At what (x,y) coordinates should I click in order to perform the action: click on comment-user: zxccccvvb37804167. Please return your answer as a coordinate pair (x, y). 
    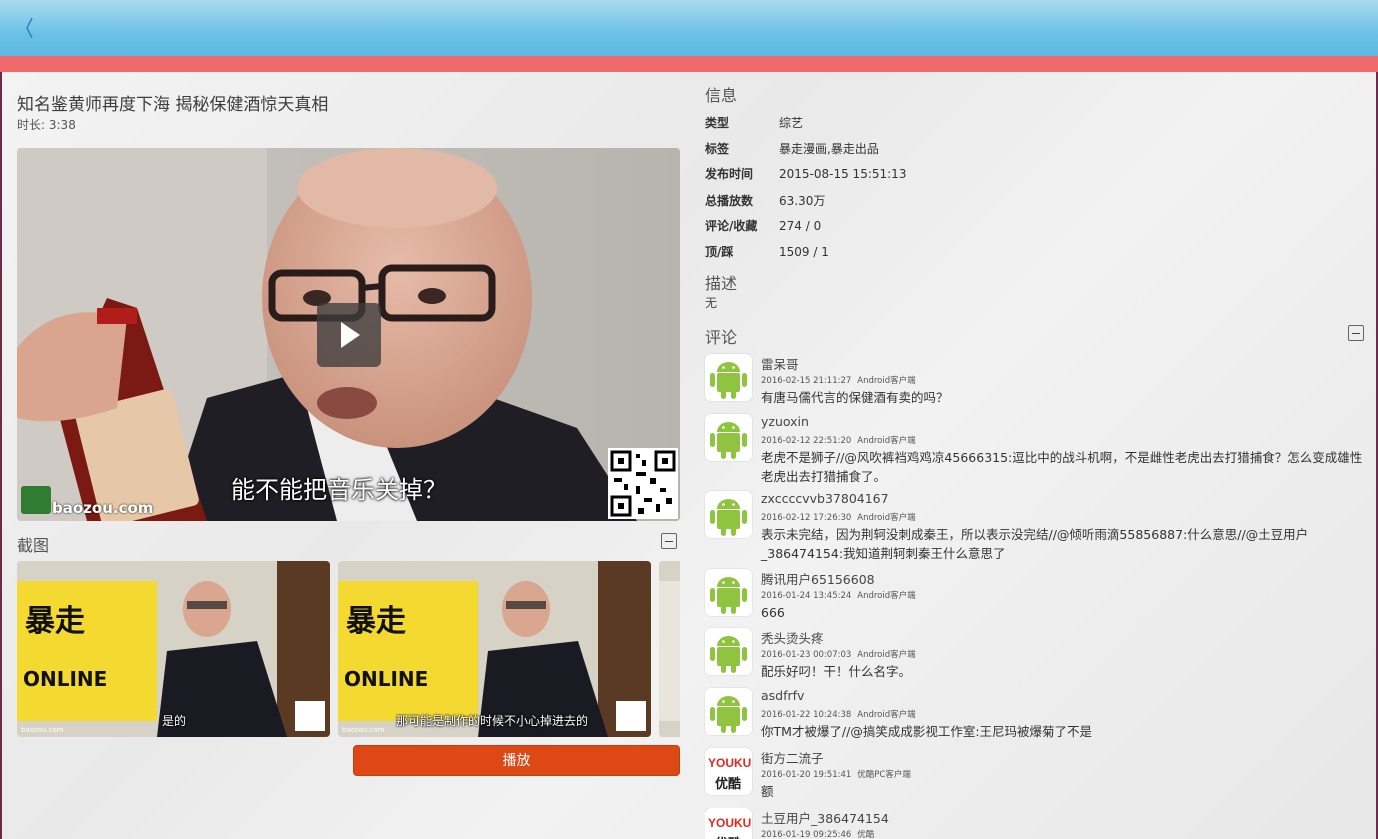
    Looking at the image, I should click on (825, 498).